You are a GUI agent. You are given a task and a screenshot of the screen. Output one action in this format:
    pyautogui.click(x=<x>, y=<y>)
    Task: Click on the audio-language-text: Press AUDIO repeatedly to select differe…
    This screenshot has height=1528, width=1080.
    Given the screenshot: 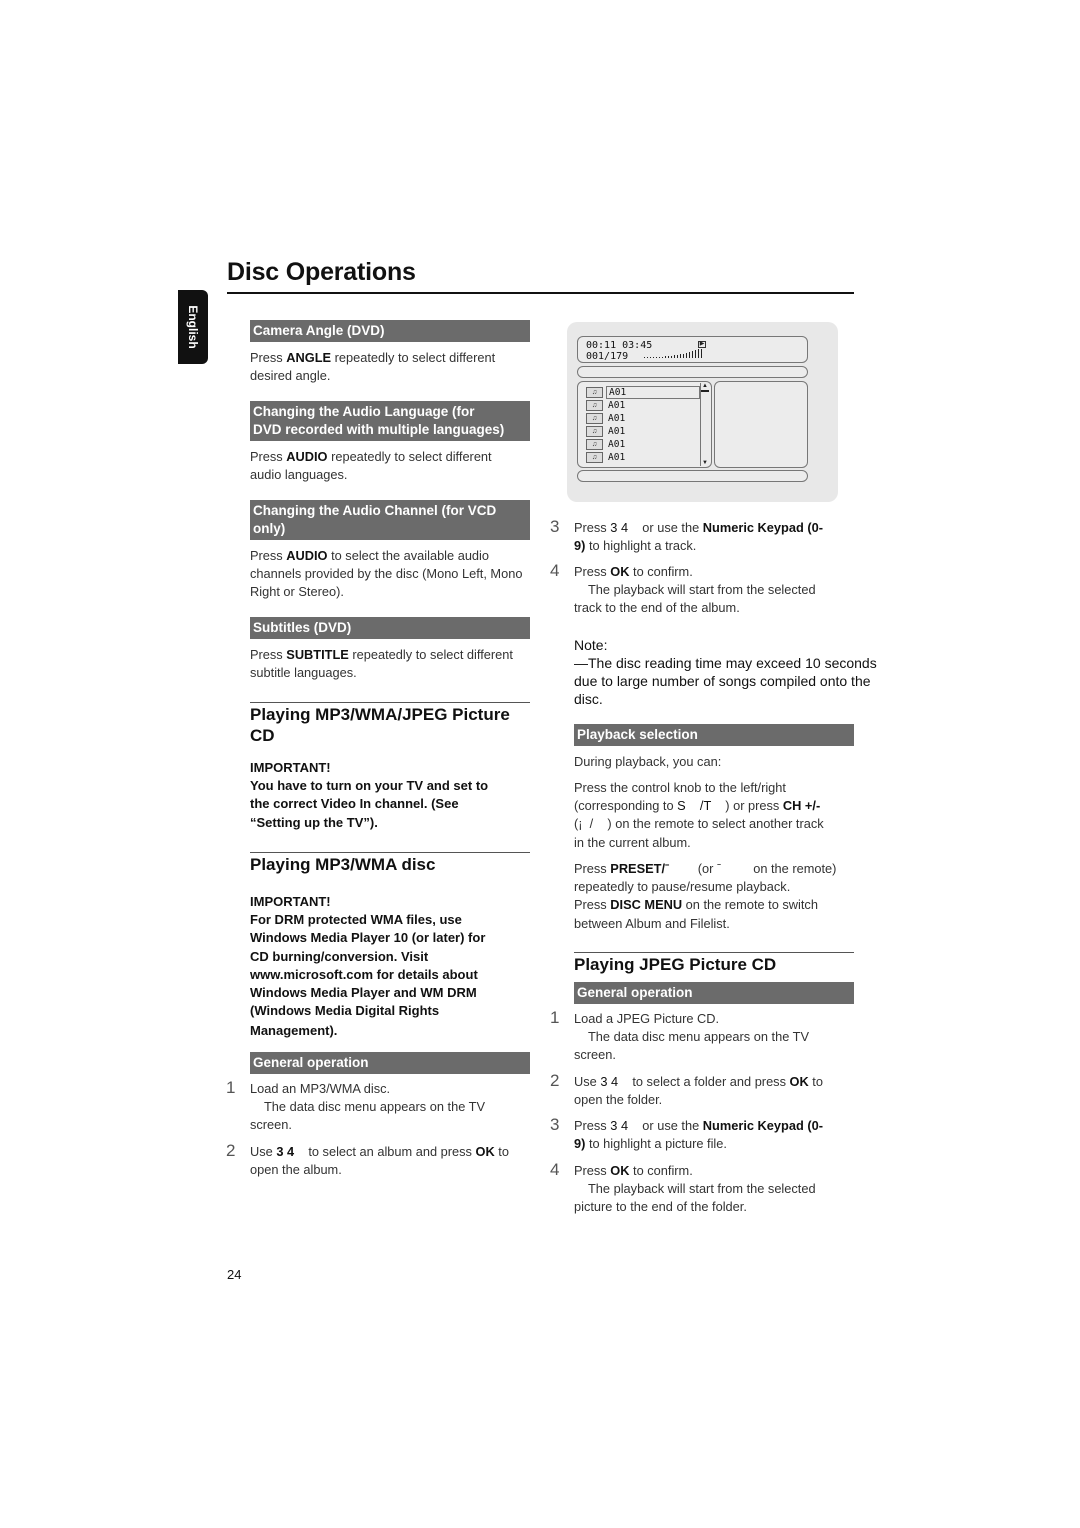 What is the action you would take?
    pyautogui.click(x=371, y=466)
    